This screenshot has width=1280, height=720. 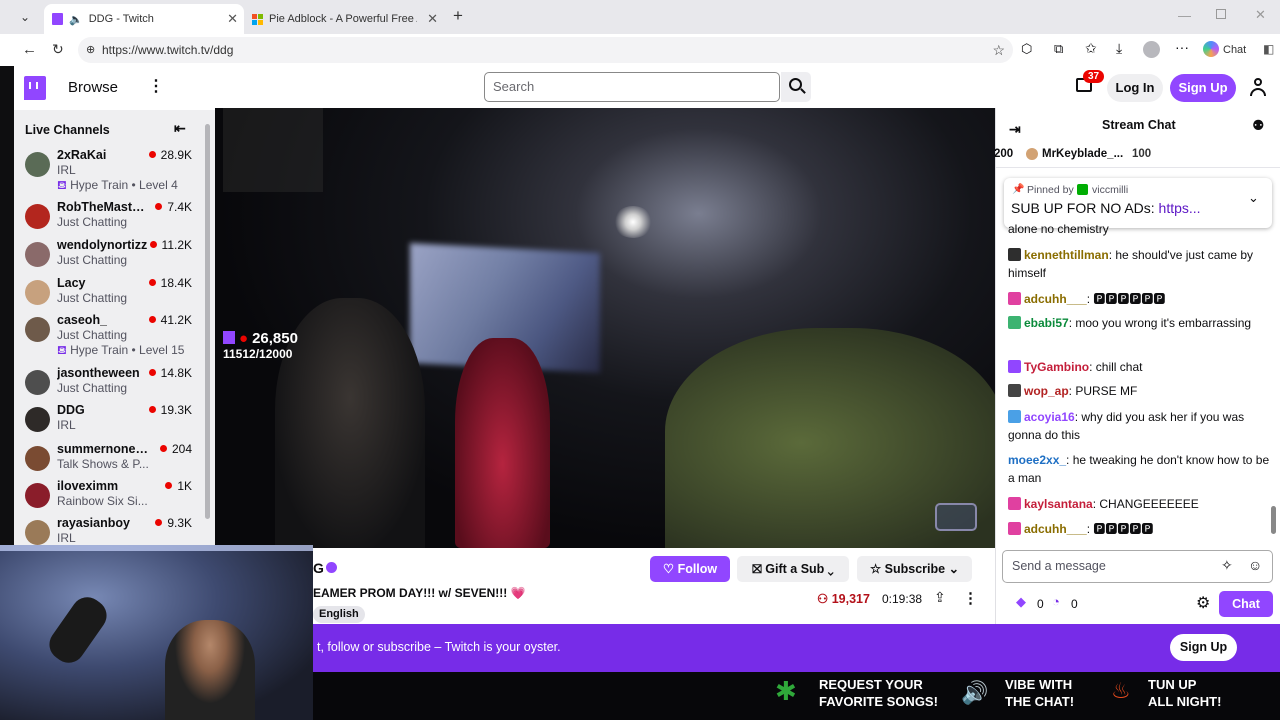 What do you see at coordinates (144, 19) in the screenshot?
I see `tab-ddg-twitch: 🔈 DDG - Twitch ✕` at bounding box center [144, 19].